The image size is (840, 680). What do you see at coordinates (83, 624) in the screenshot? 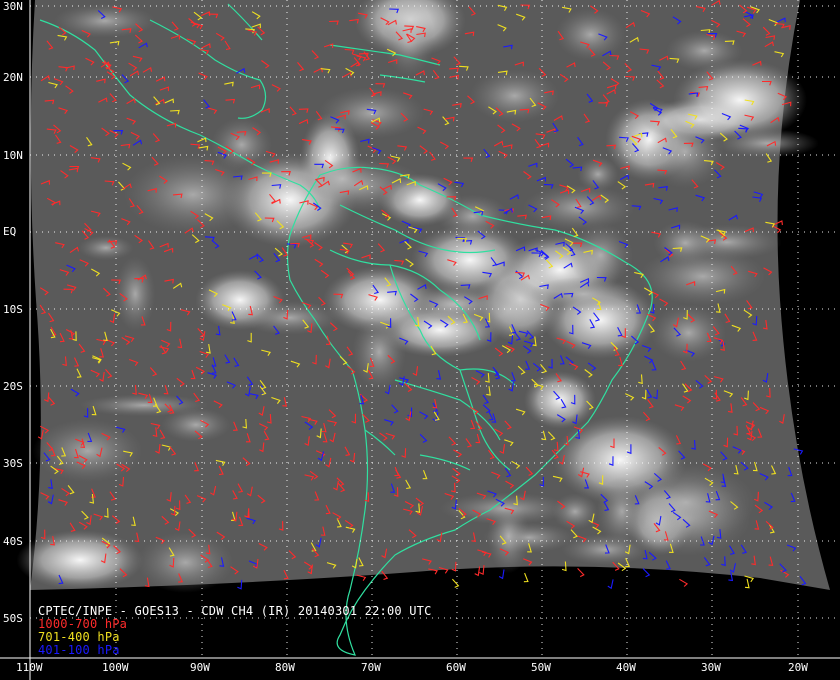
I see `legend-low-level: 1000-700 hPa` at bounding box center [83, 624].